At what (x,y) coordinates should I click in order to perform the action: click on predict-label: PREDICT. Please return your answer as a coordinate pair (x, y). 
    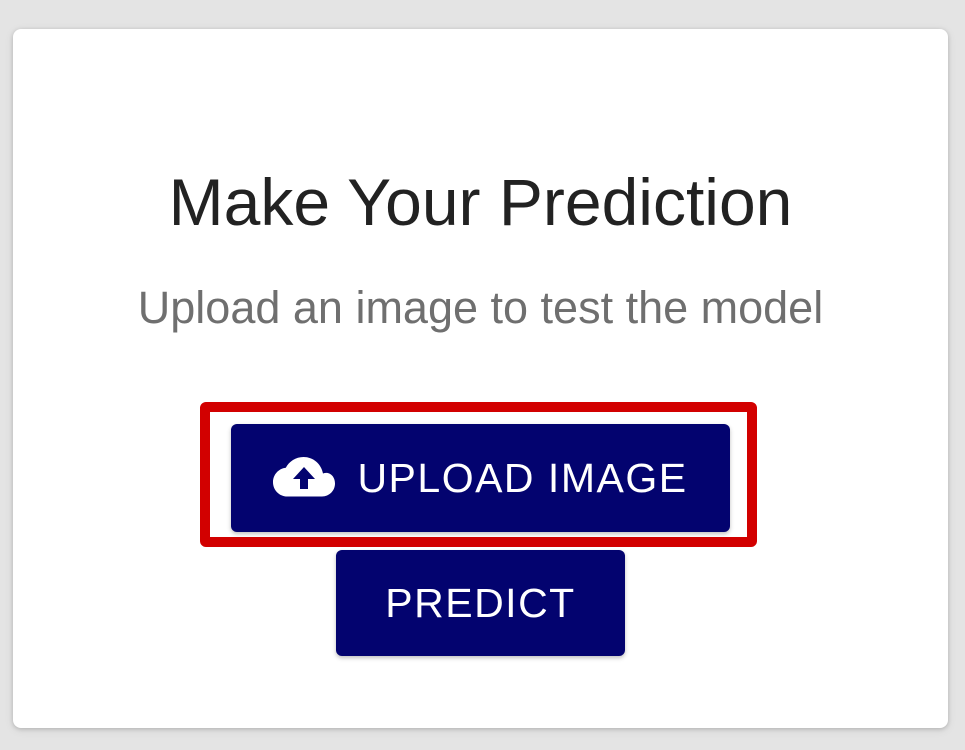
    Looking at the image, I should click on (480, 602).